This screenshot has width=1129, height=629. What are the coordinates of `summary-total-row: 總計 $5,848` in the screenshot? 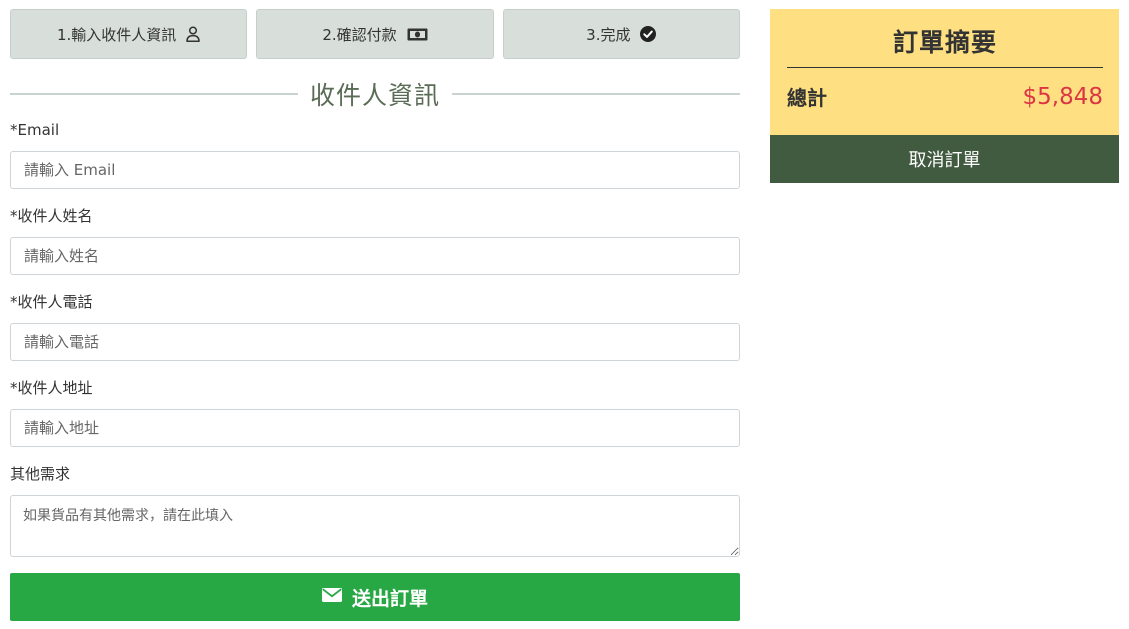 It's located at (945, 96).